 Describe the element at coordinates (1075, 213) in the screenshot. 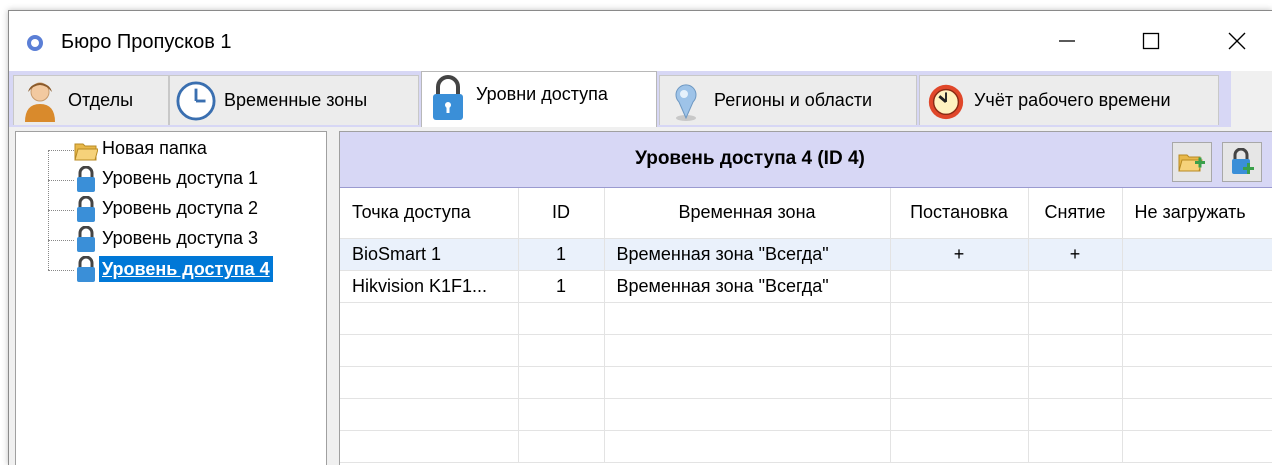

I see `column-header-disarm: Снятие` at that location.